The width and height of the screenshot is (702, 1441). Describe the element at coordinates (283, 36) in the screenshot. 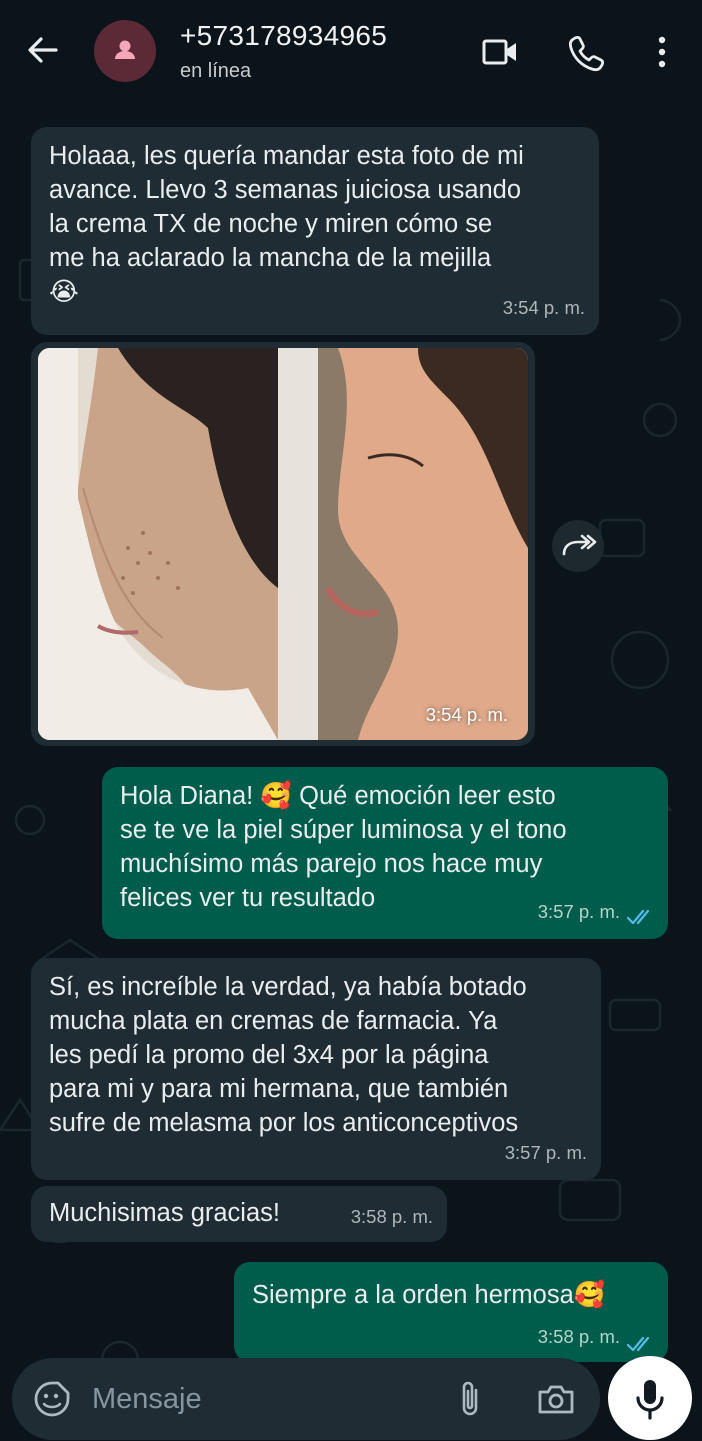

I see `contact-name: +573178934965` at that location.